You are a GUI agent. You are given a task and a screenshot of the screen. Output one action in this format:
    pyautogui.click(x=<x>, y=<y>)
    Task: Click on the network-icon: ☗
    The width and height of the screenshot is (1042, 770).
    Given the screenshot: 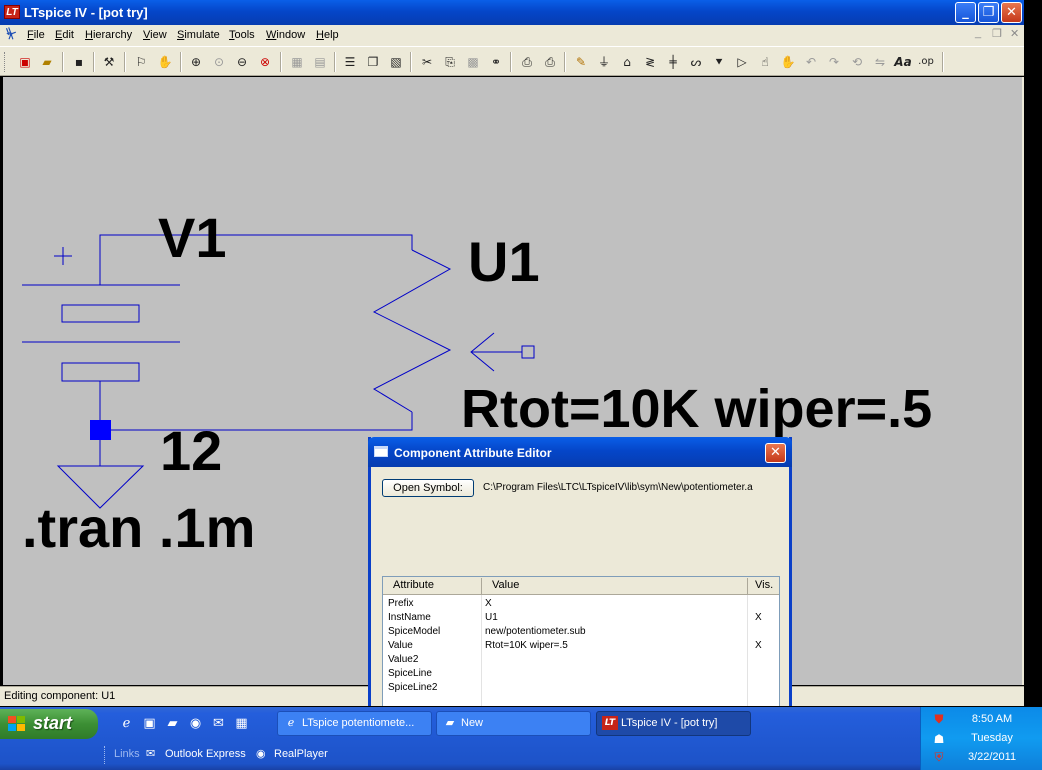 What is the action you would take?
    pyautogui.click(x=939, y=739)
    